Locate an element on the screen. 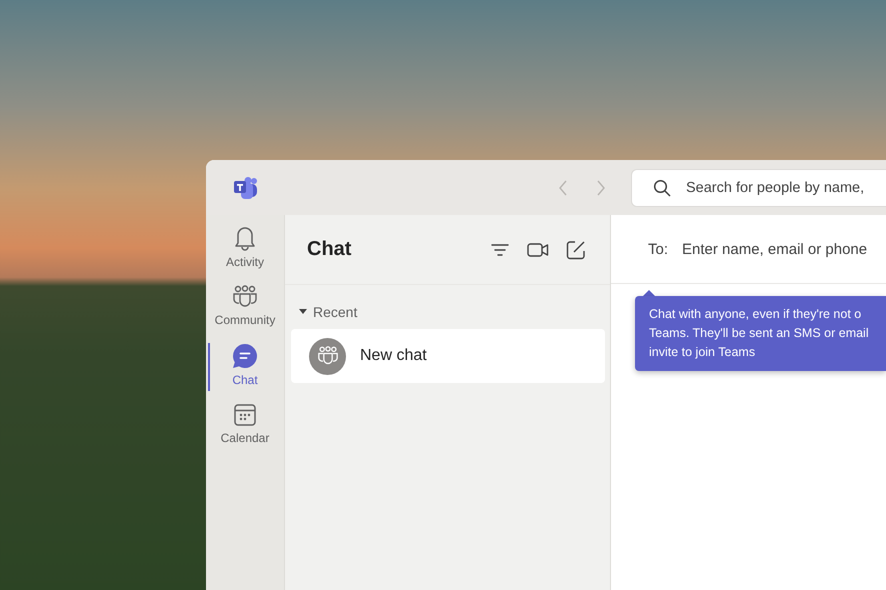  nav-tab: Activity is located at coordinates (245, 247).